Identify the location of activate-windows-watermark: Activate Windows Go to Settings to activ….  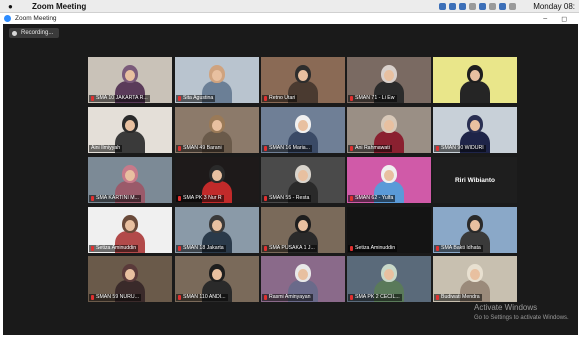
(521, 313).